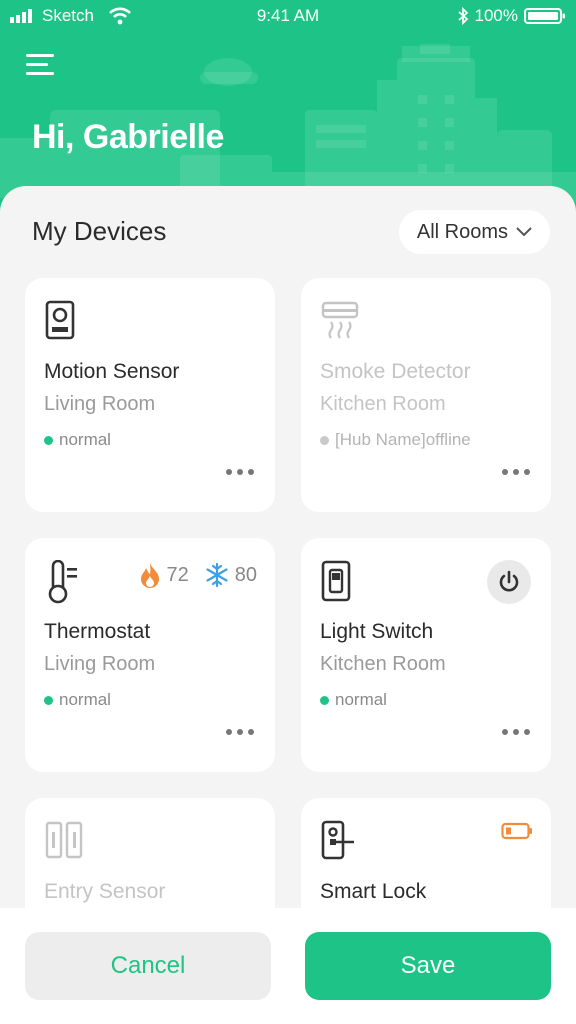 The height and width of the screenshot is (1024, 576). I want to click on section-title: My Devices, so click(99, 231).